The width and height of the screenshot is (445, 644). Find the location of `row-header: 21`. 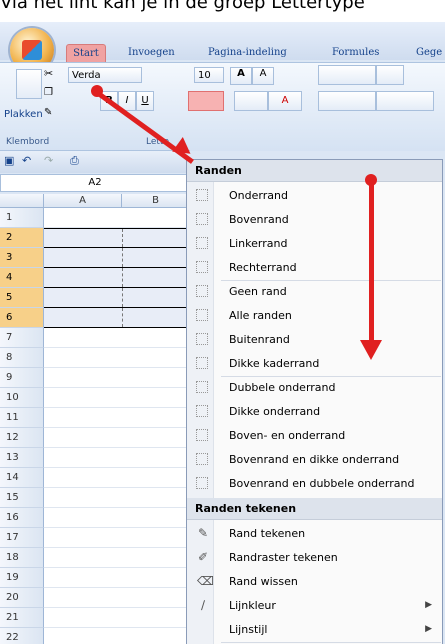

row-header: 21 is located at coordinates (22, 618).